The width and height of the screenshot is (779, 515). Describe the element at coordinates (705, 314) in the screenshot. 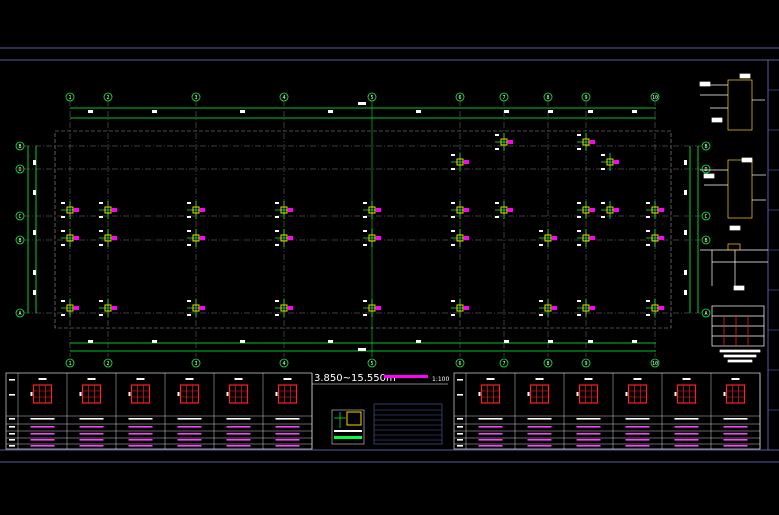

I see `axis-bubble-label: A` at that location.